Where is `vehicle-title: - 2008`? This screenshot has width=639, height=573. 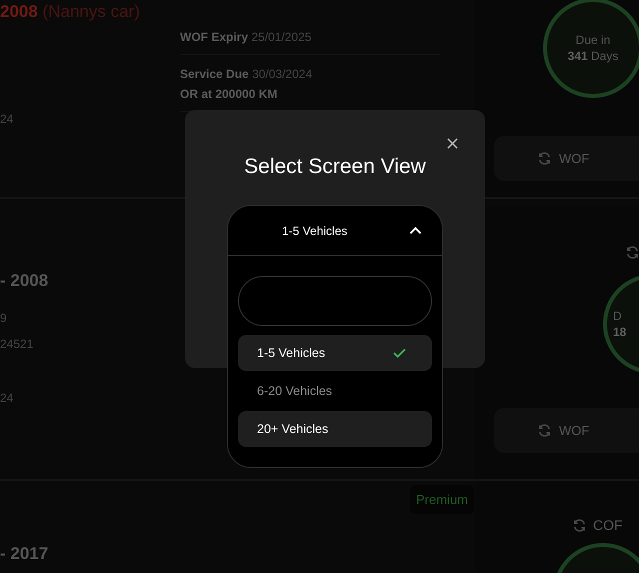
vehicle-title: - 2008 is located at coordinates (25, 281).